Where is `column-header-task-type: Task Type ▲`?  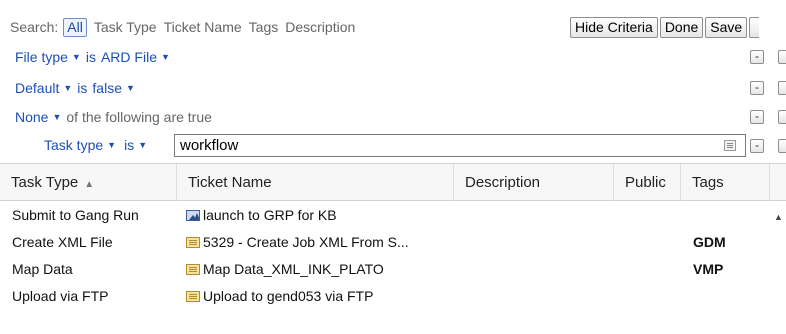 column-header-task-type: Task Type ▲ is located at coordinates (88, 182).